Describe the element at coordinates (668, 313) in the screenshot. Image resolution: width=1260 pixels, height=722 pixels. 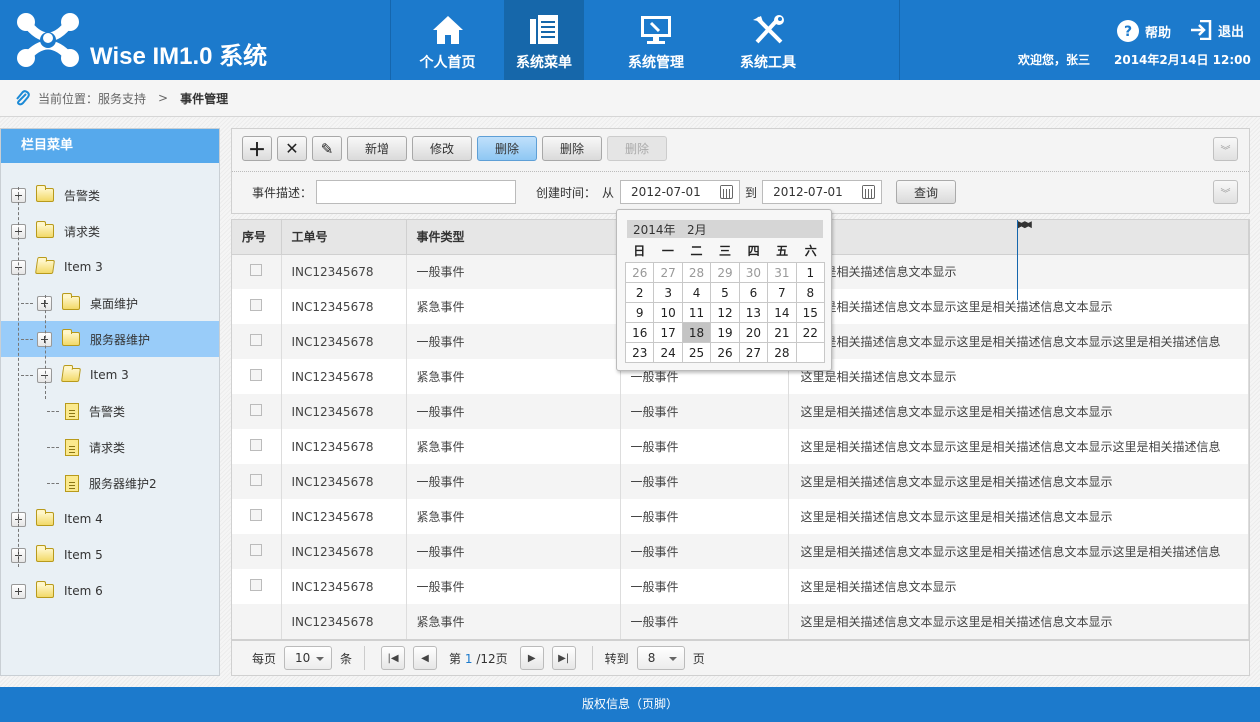
I see `calendar-day: 10` at that location.